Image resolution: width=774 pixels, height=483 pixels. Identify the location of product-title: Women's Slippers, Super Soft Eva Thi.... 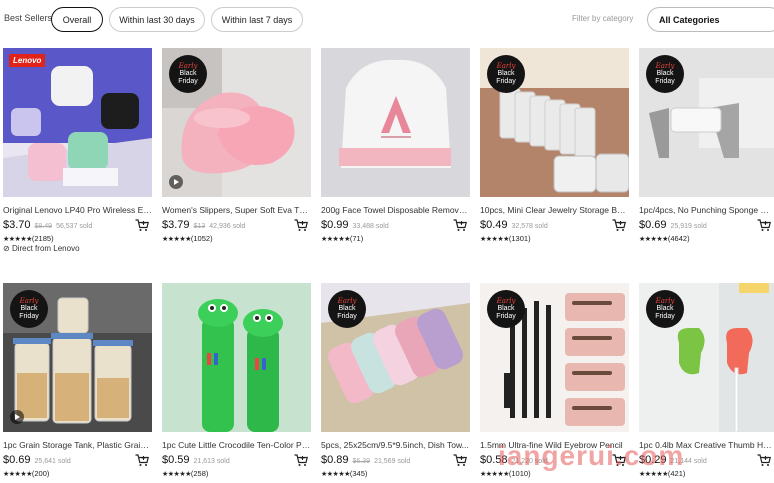
(236, 210).